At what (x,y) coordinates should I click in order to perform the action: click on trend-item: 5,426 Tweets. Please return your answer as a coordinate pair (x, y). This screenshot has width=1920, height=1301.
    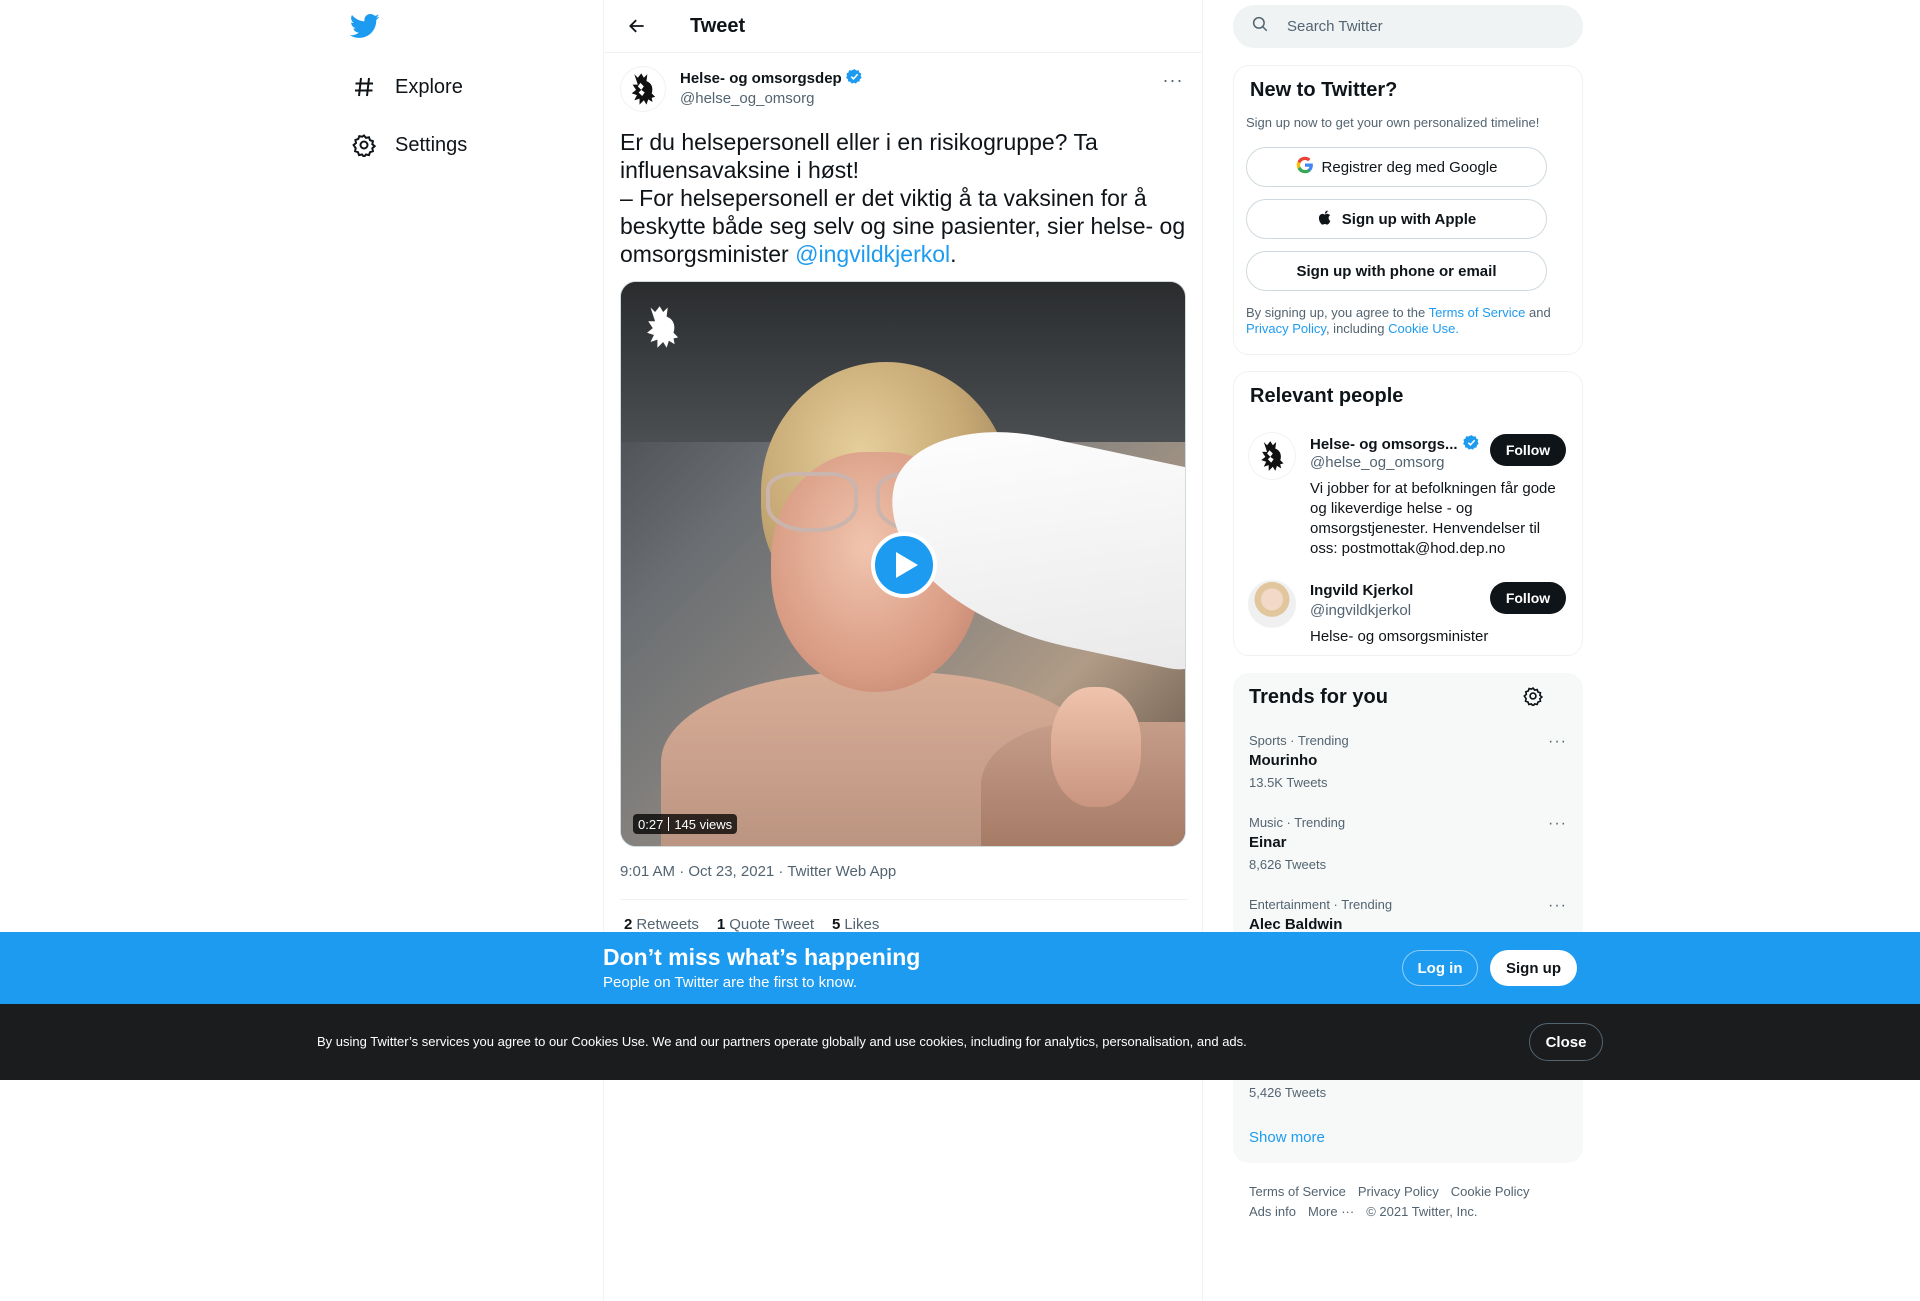
    Looking at the image, I should click on (1408, 1095).